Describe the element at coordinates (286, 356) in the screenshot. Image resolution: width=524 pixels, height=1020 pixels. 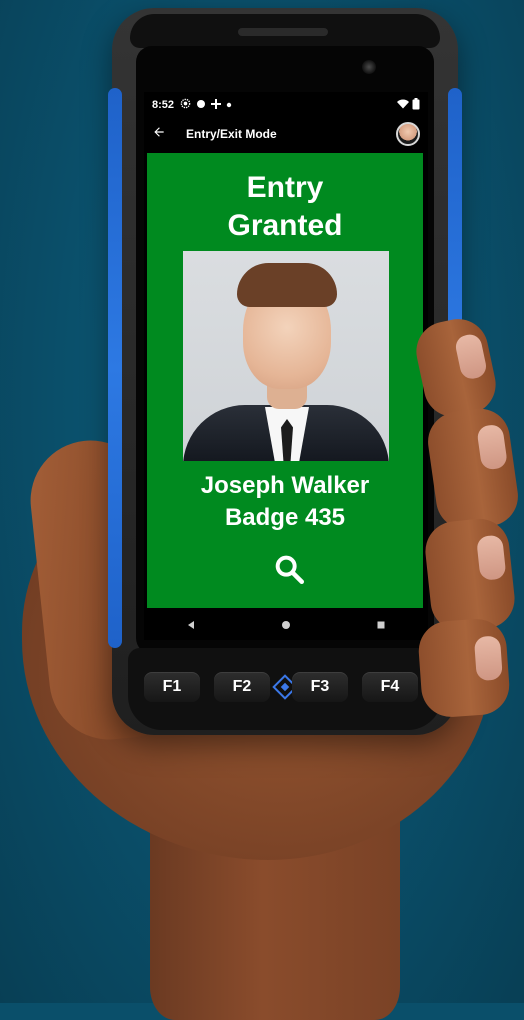
I see `person-photo` at that location.